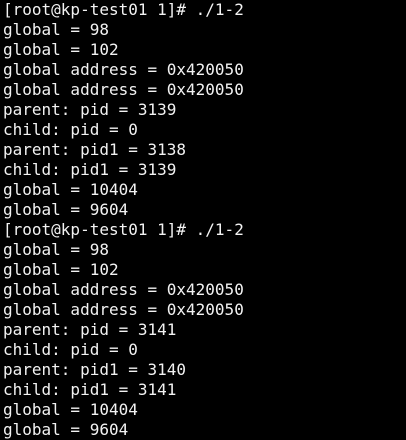 The height and width of the screenshot is (440, 406). What do you see at coordinates (90, 109) in the screenshot?
I see `terminal-output-line: parent: pid = 3139` at bounding box center [90, 109].